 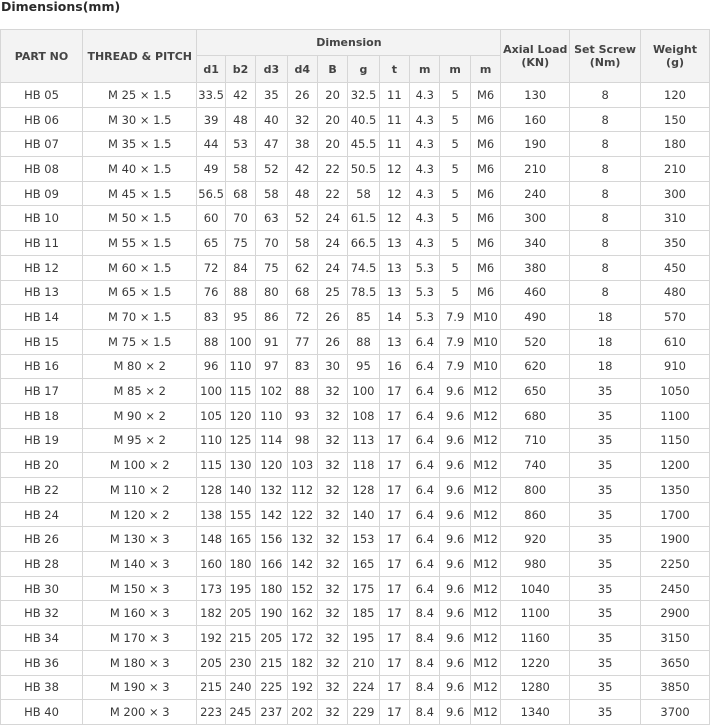 I want to click on cell-B: 20, so click(x=332, y=119).